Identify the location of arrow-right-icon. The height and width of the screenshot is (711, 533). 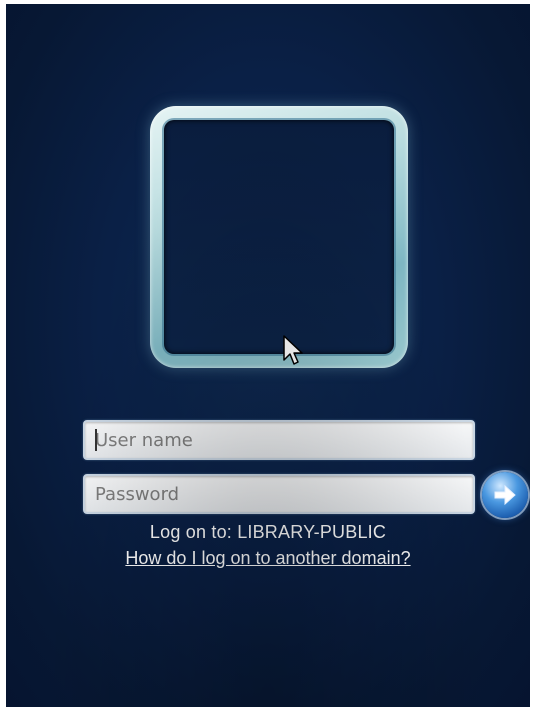
(505, 495).